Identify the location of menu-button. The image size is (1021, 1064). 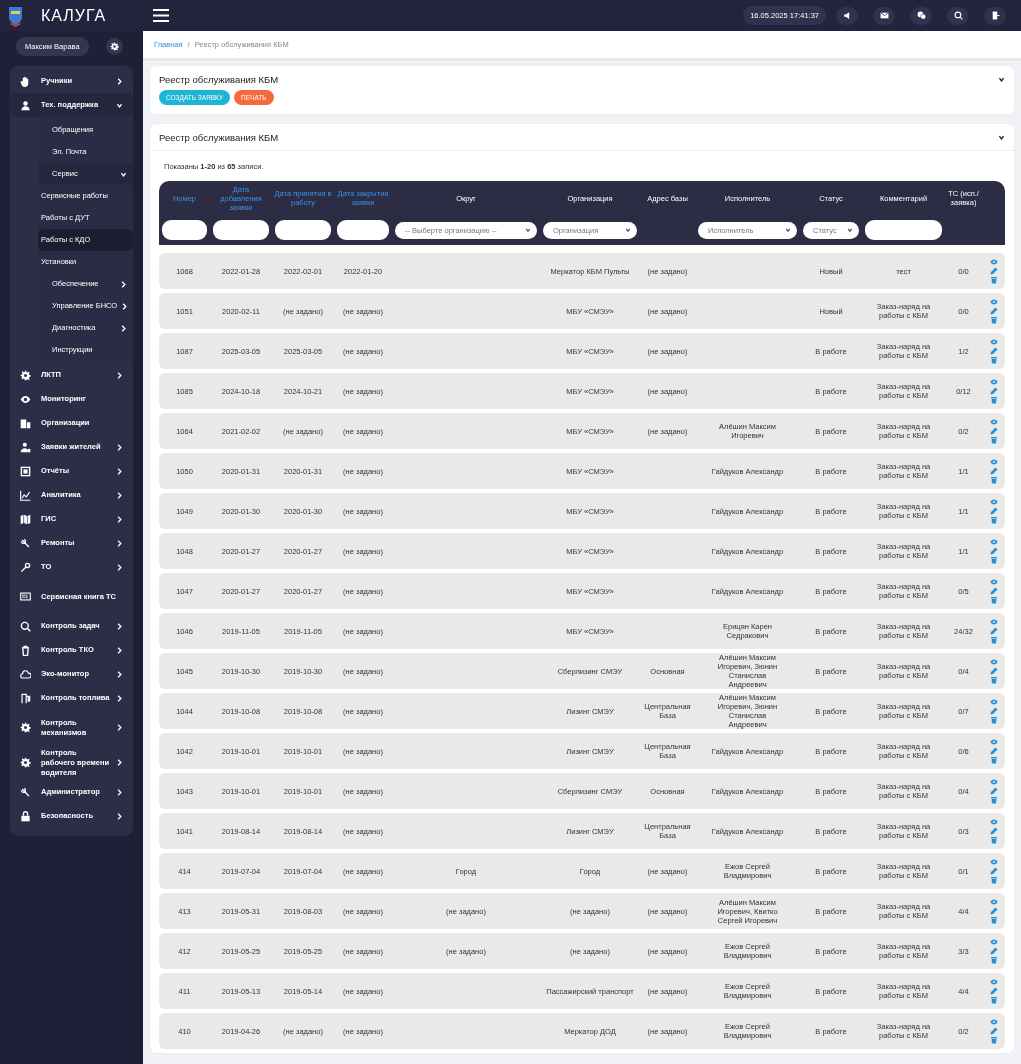
(161, 15).